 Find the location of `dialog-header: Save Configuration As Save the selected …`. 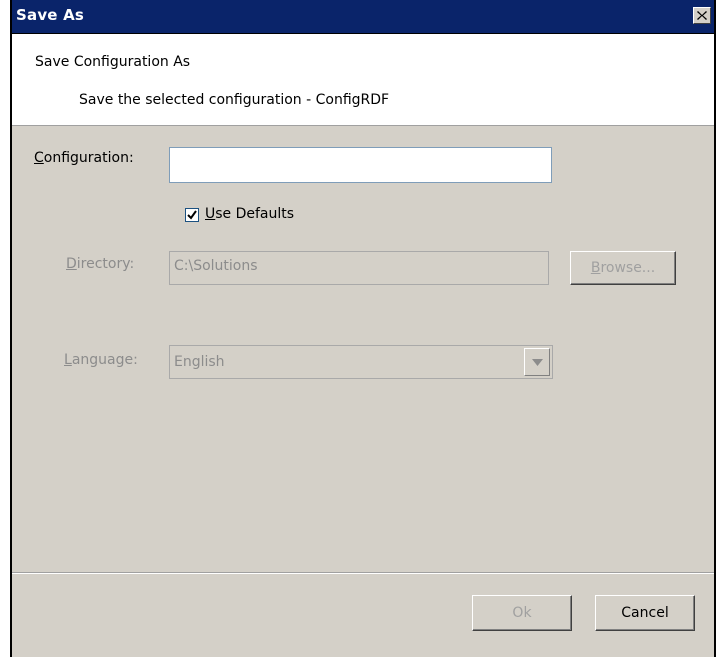

dialog-header: Save Configuration As Save the selected … is located at coordinates (363, 80).